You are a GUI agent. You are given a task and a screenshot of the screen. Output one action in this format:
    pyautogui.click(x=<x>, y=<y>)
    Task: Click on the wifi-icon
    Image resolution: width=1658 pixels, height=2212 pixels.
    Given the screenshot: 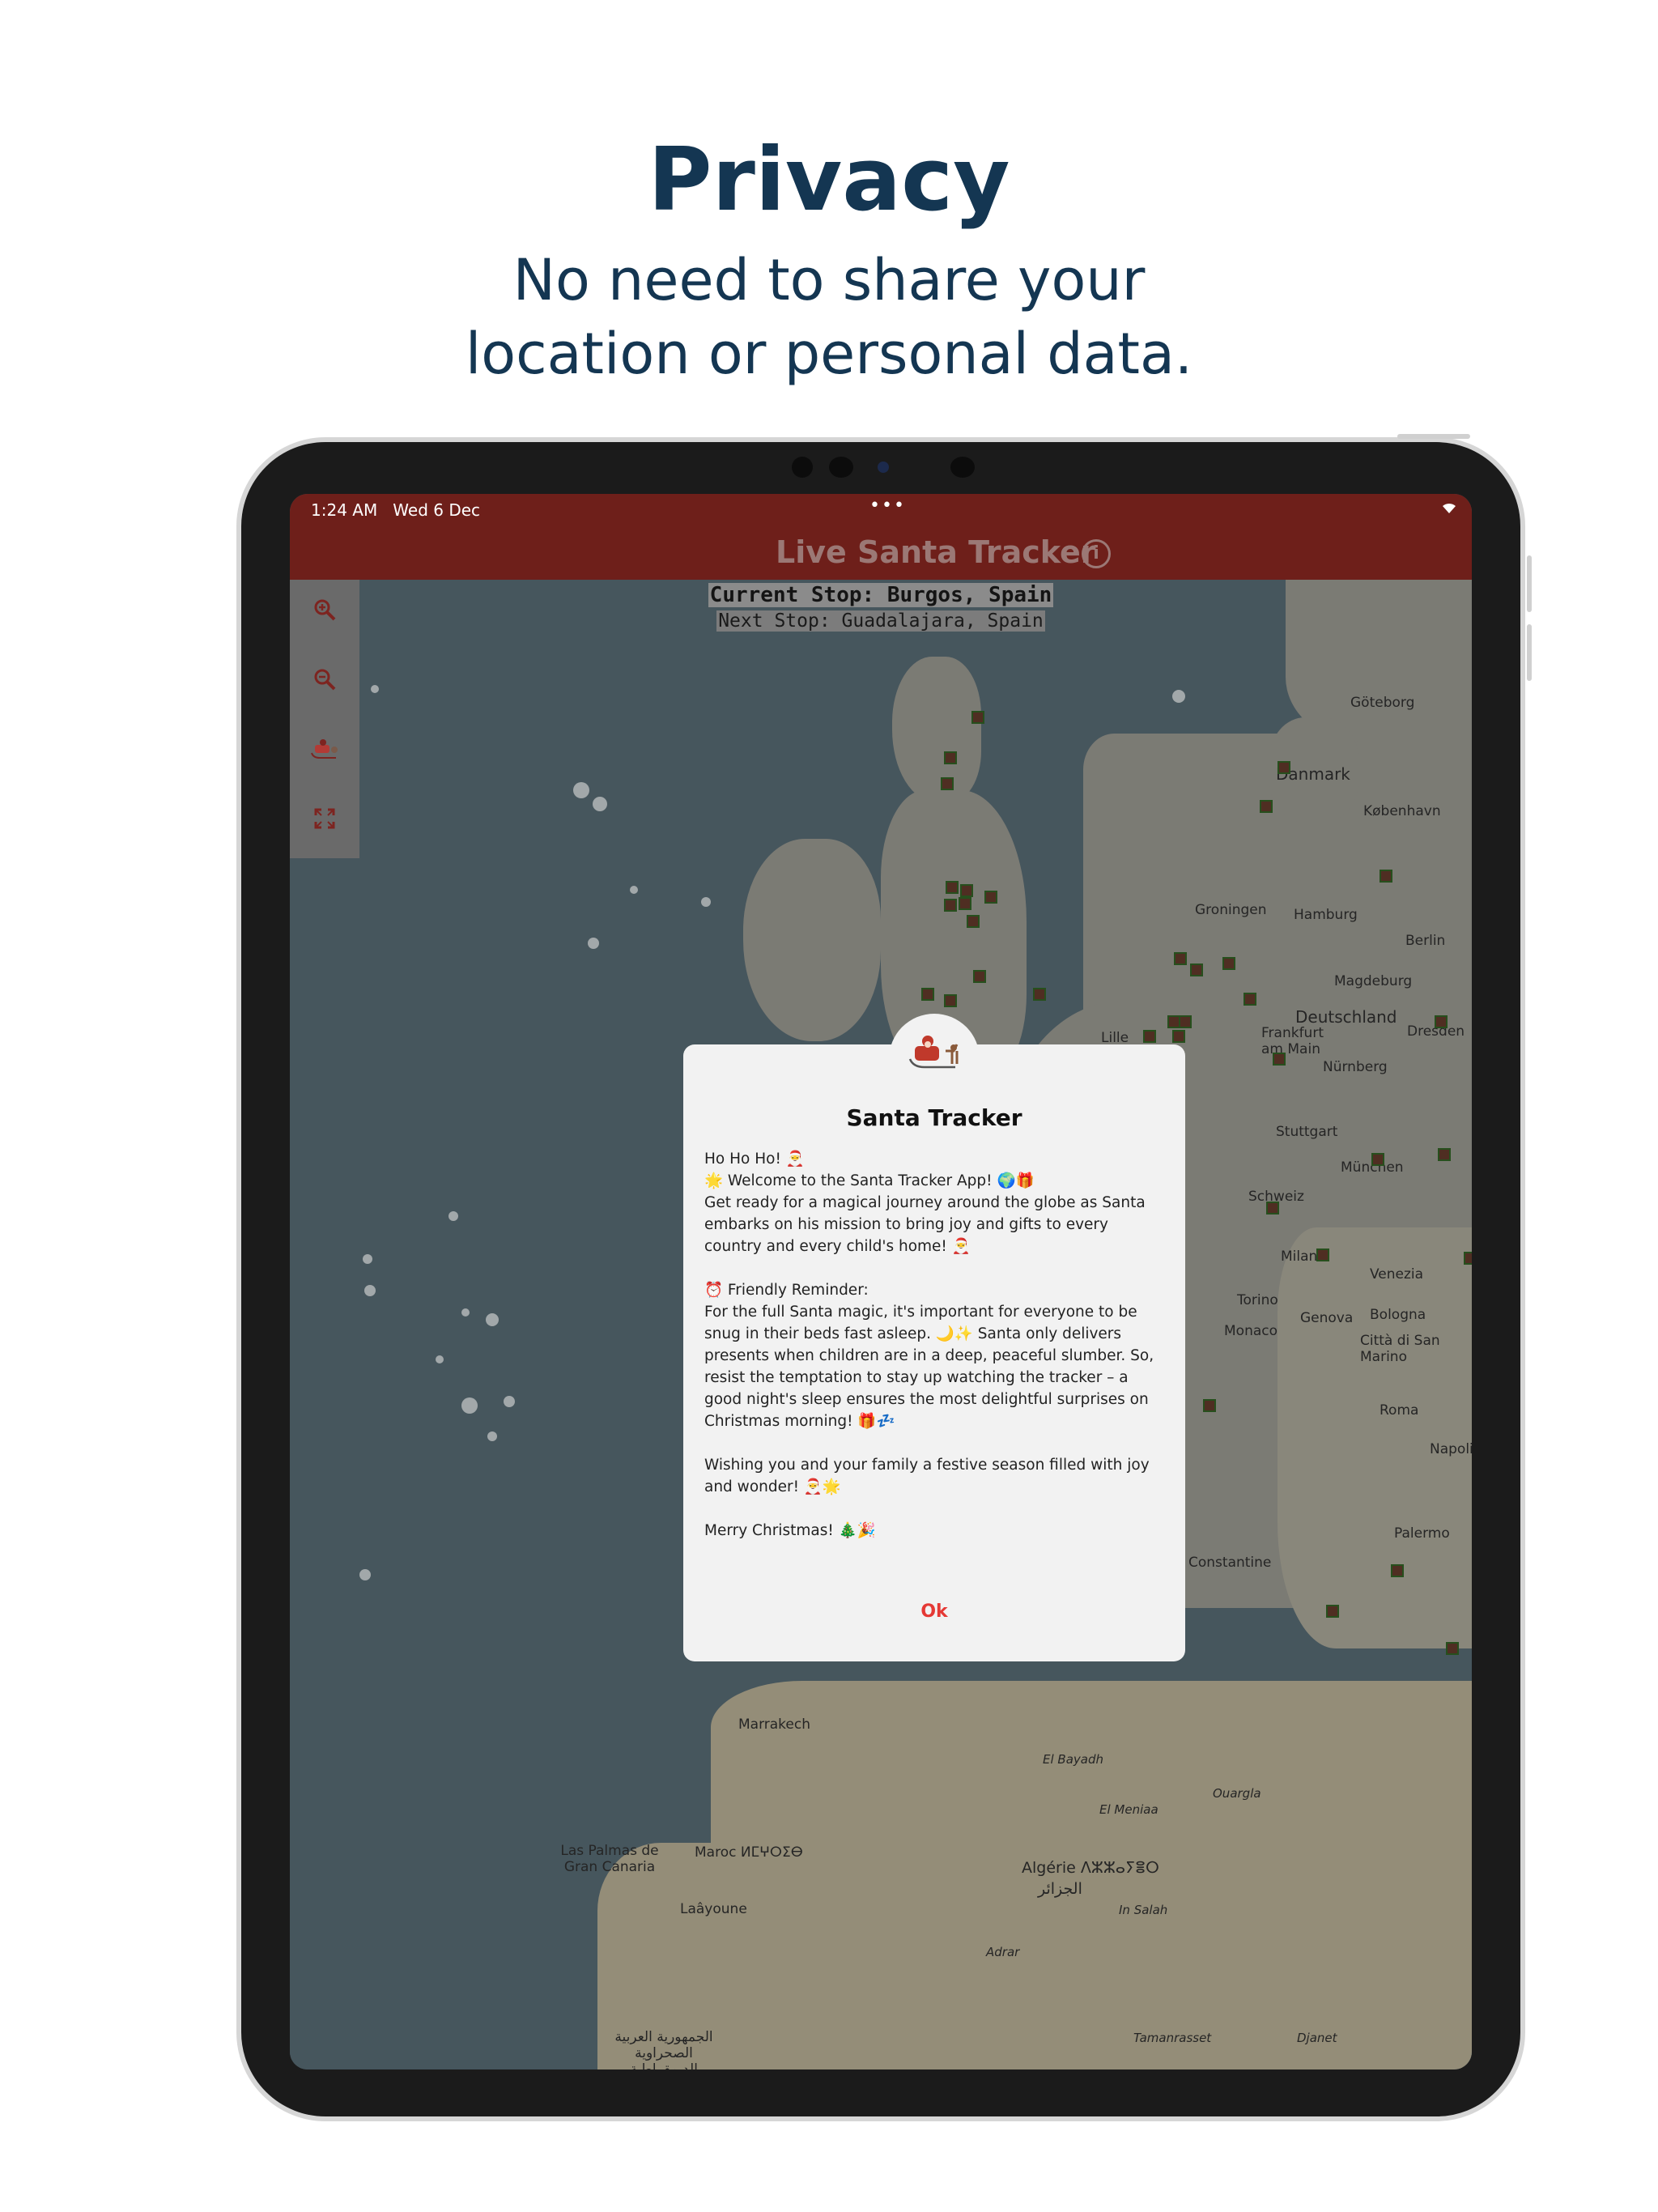 What is the action you would take?
    pyautogui.click(x=1449, y=509)
    